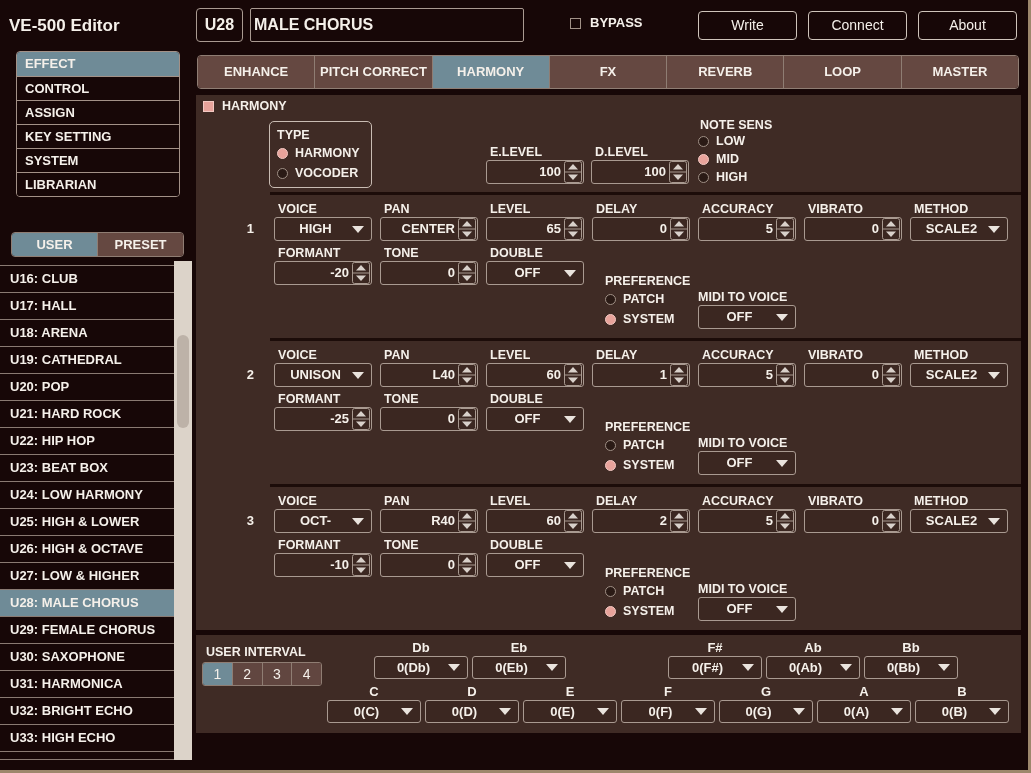 The height and width of the screenshot is (773, 1031). What do you see at coordinates (725, 72) in the screenshot?
I see `tab: REVERB` at bounding box center [725, 72].